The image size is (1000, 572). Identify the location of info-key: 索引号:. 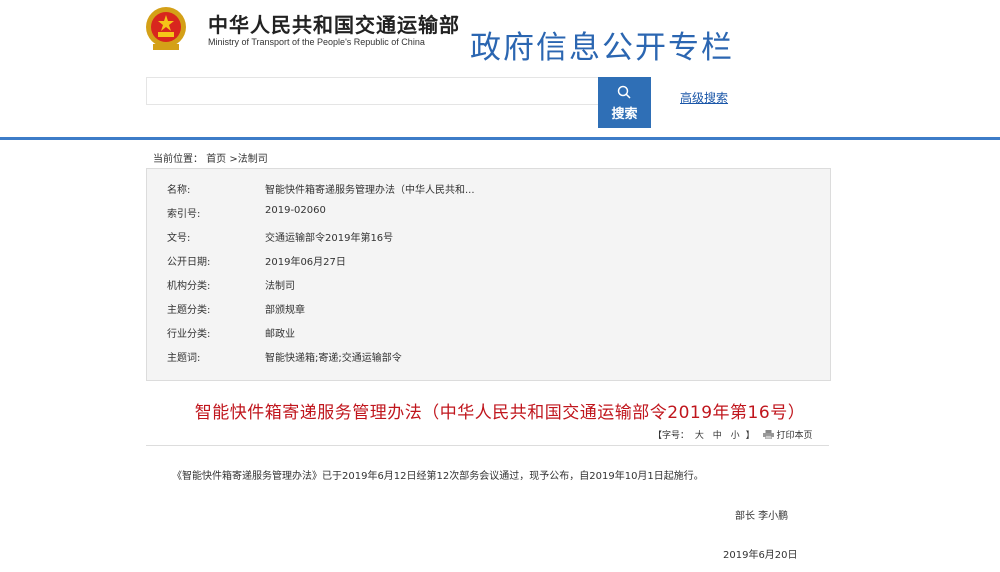
(184, 214).